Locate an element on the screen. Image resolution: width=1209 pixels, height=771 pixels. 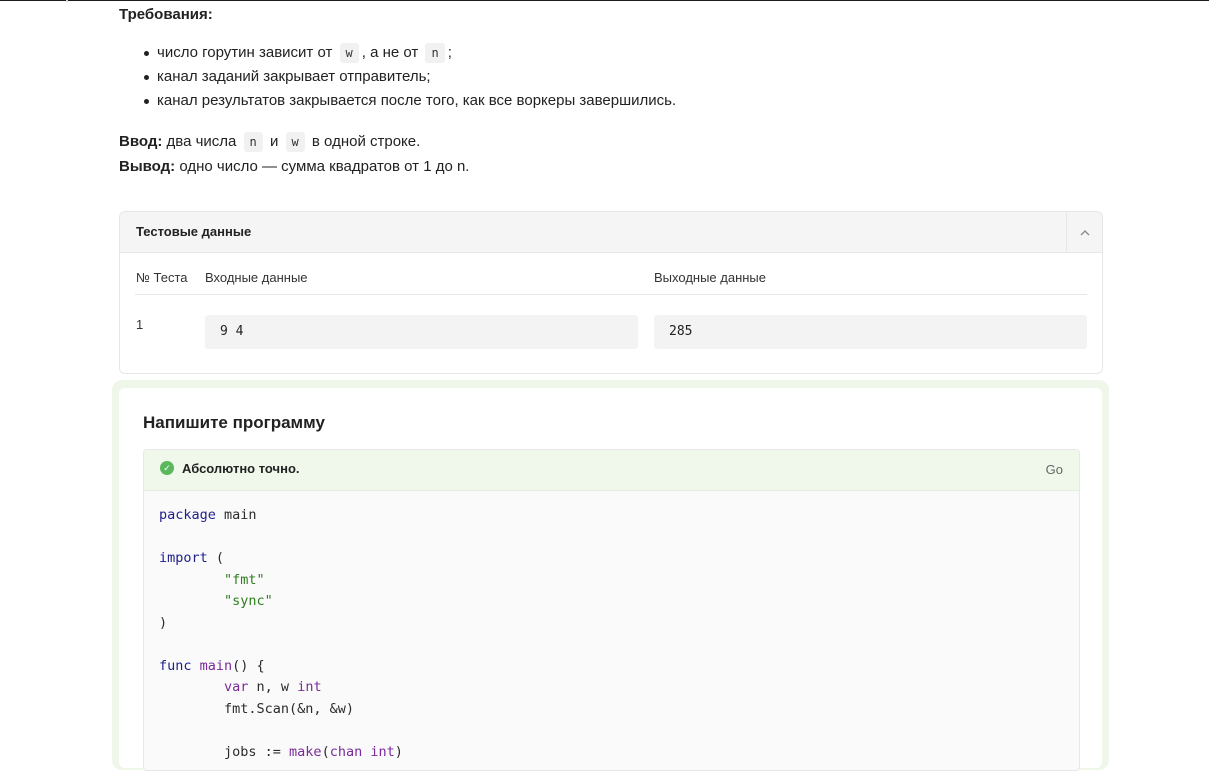
code-line: "fmt" is located at coordinates (244, 579).